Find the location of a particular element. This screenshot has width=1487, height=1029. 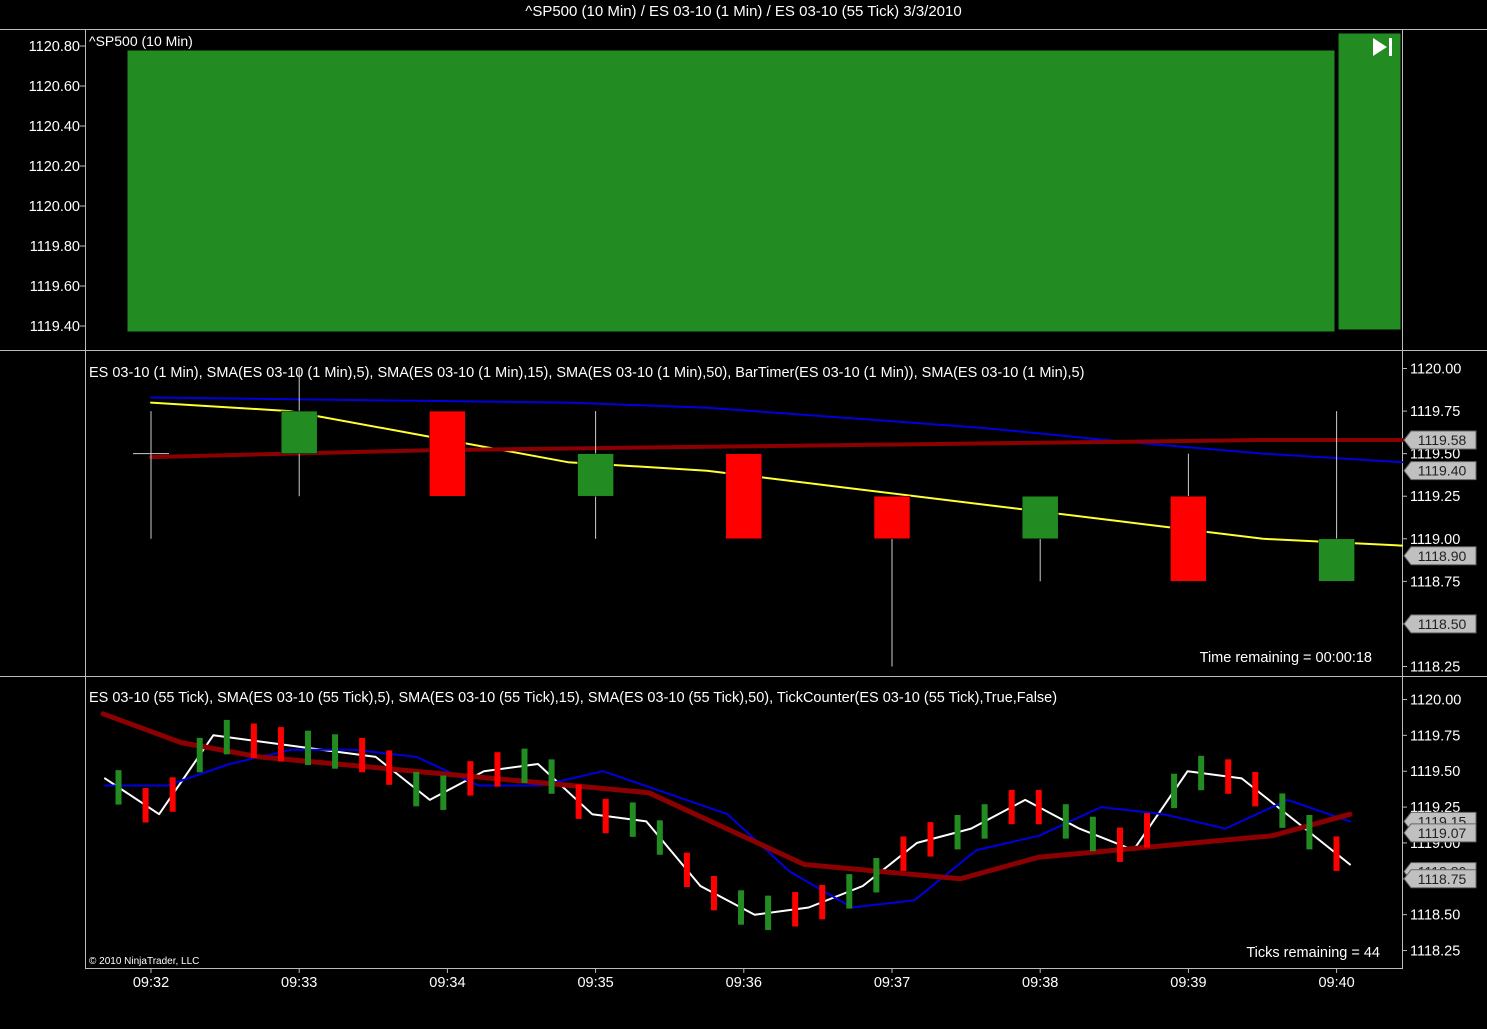

price-tick-label: 1120.20 is located at coordinates (54, 167).